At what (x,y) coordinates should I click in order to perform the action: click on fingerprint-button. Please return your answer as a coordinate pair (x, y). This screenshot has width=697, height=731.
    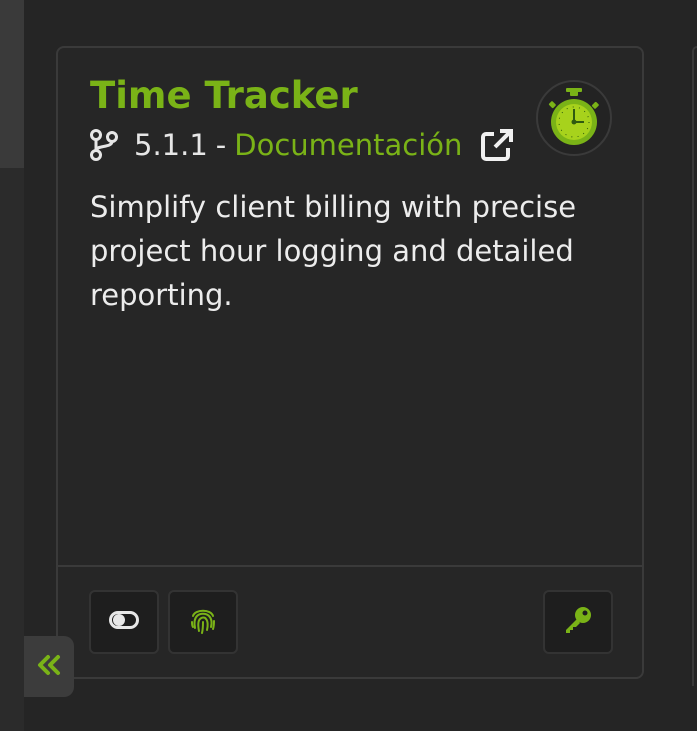
    Looking at the image, I should click on (203, 622).